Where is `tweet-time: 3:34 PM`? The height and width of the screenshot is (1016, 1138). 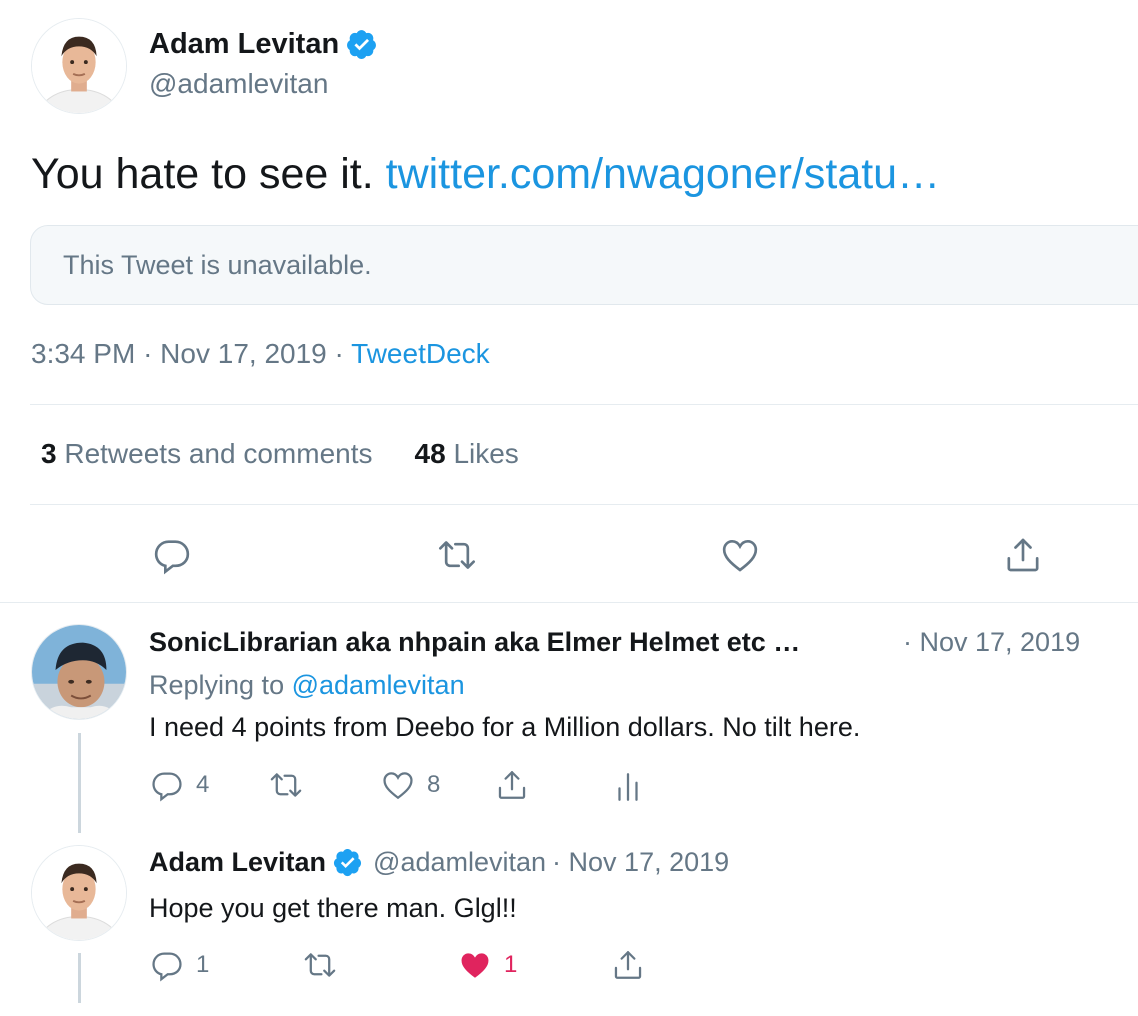 tweet-time: 3:34 PM is located at coordinates (83, 353).